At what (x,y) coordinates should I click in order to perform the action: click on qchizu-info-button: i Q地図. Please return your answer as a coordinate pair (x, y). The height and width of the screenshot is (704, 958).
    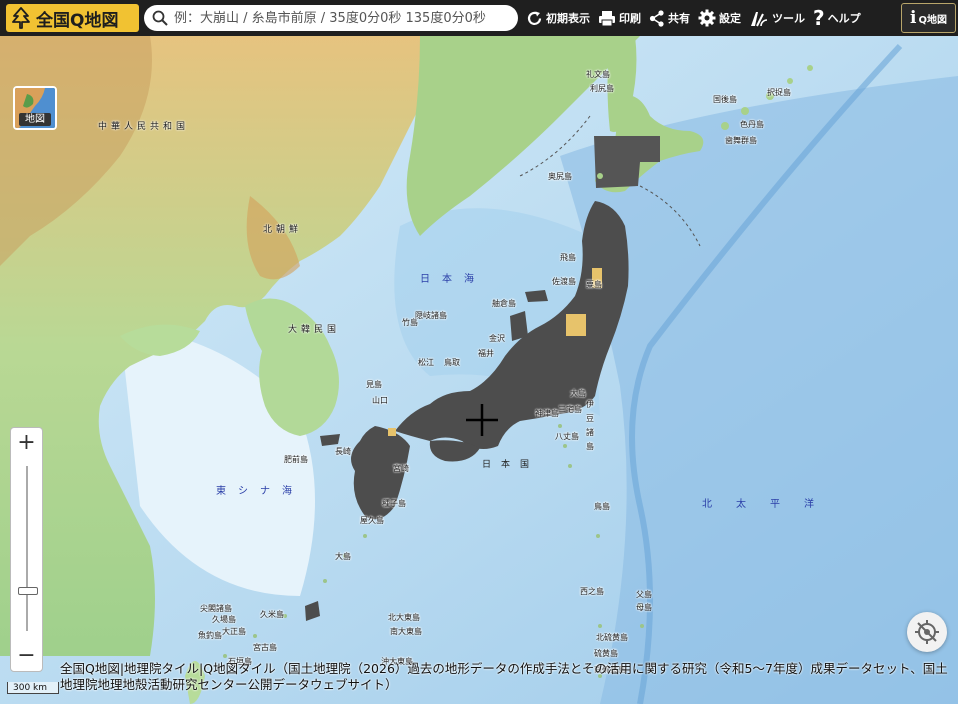
    Looking at the image, I should click on (928, 18).